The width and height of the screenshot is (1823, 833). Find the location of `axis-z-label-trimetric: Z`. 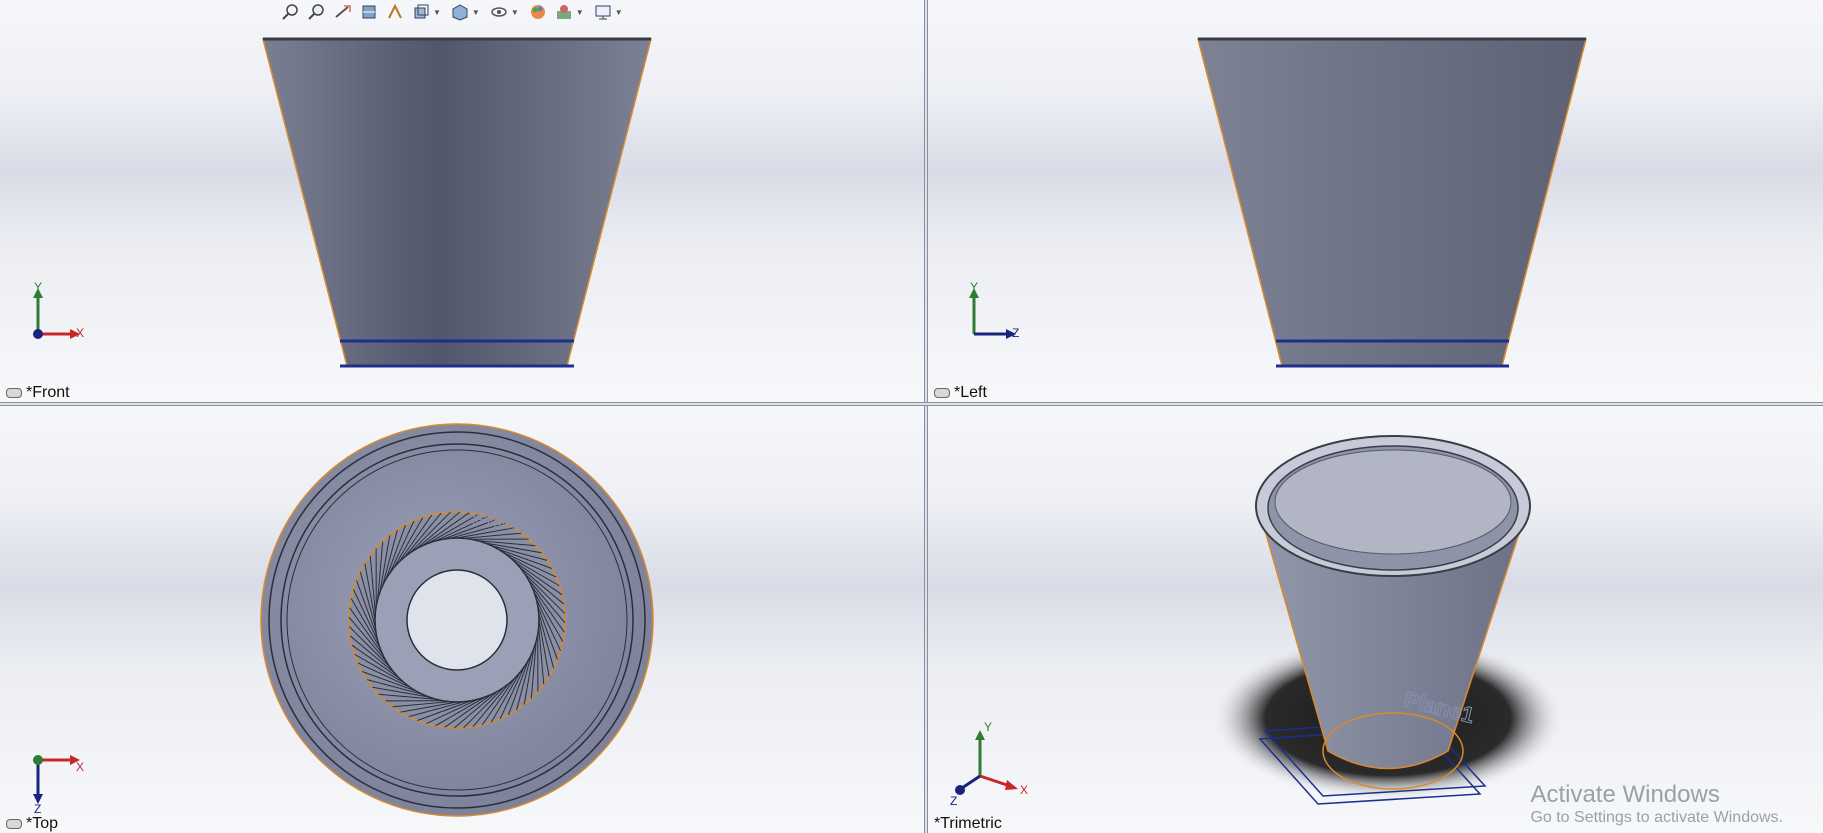

axis-z-label-trimetric: Z is located at coordinates (954, 801).